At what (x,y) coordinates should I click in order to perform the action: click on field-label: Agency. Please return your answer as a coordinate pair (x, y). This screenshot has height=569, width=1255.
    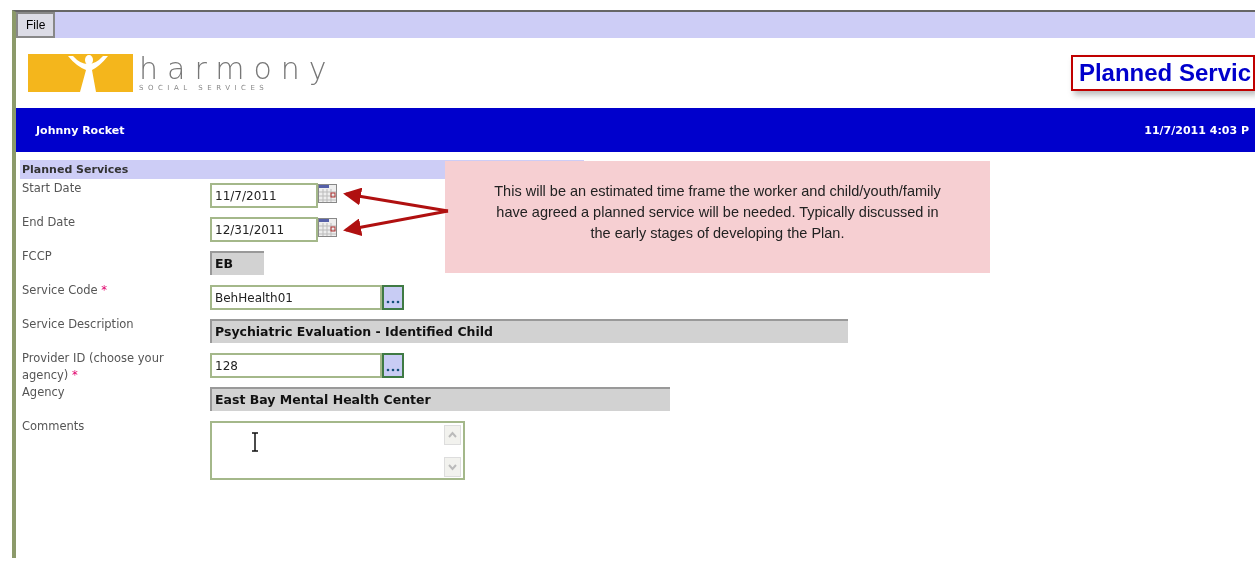
    Looking at the image, I should click on (43, 392).